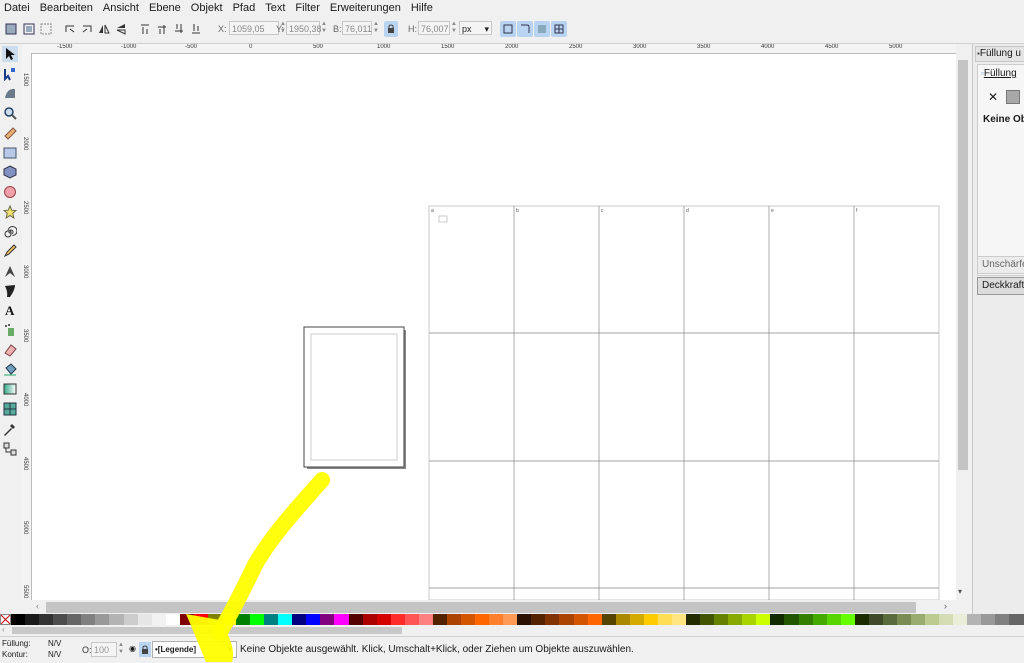 The image size is (1024, 663). I want to click on connector-icon, so click(10, 449).